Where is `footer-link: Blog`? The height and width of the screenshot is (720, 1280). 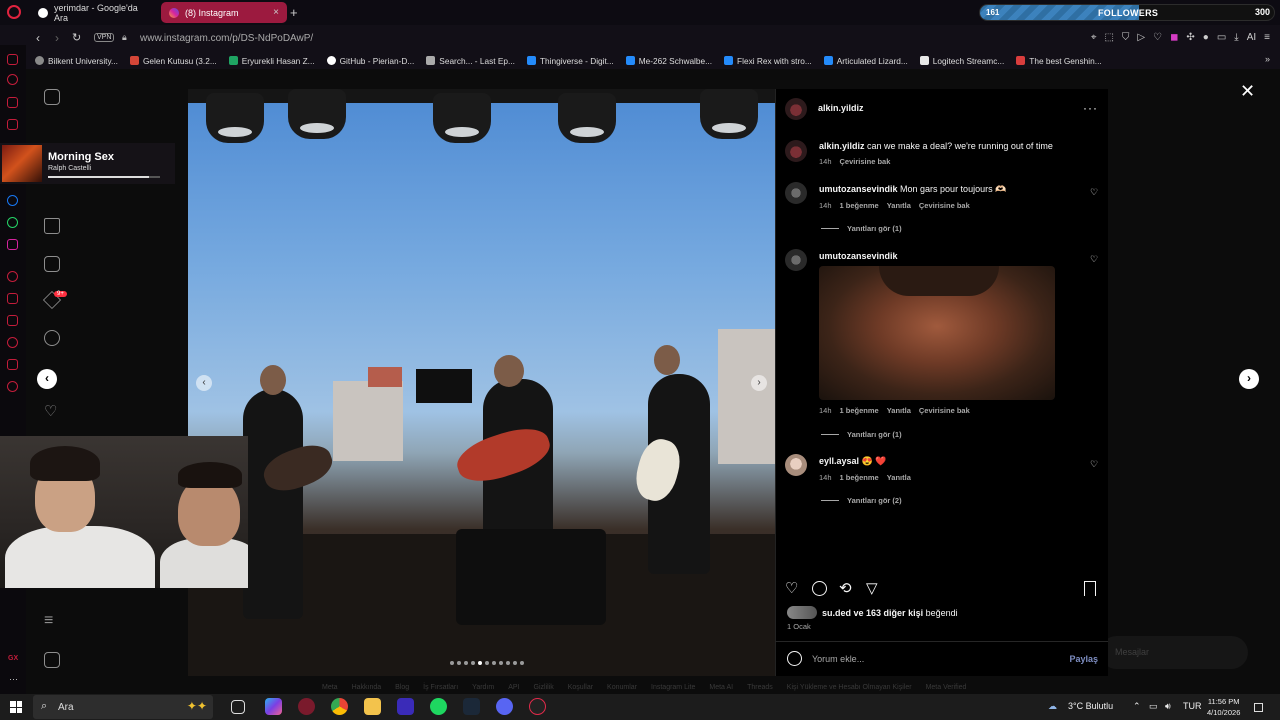 footer-link: Blog is located at coordinates (402, 687).